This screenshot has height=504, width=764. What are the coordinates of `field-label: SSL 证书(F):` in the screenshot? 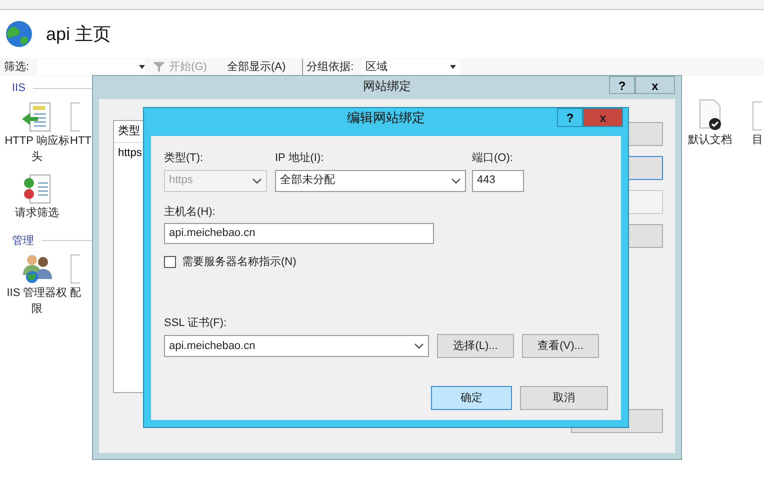 It's located at (195, 323).